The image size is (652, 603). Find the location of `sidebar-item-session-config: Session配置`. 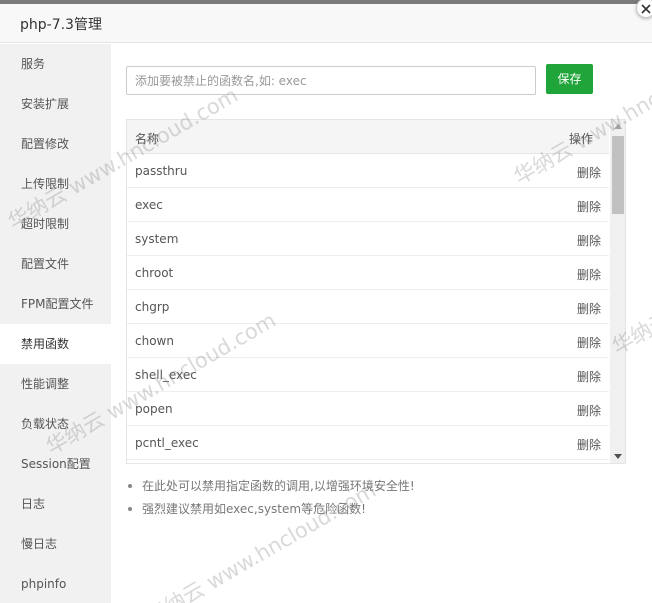

sidebar-item-session-config: Session配置 is located at coordinates (55, 464).